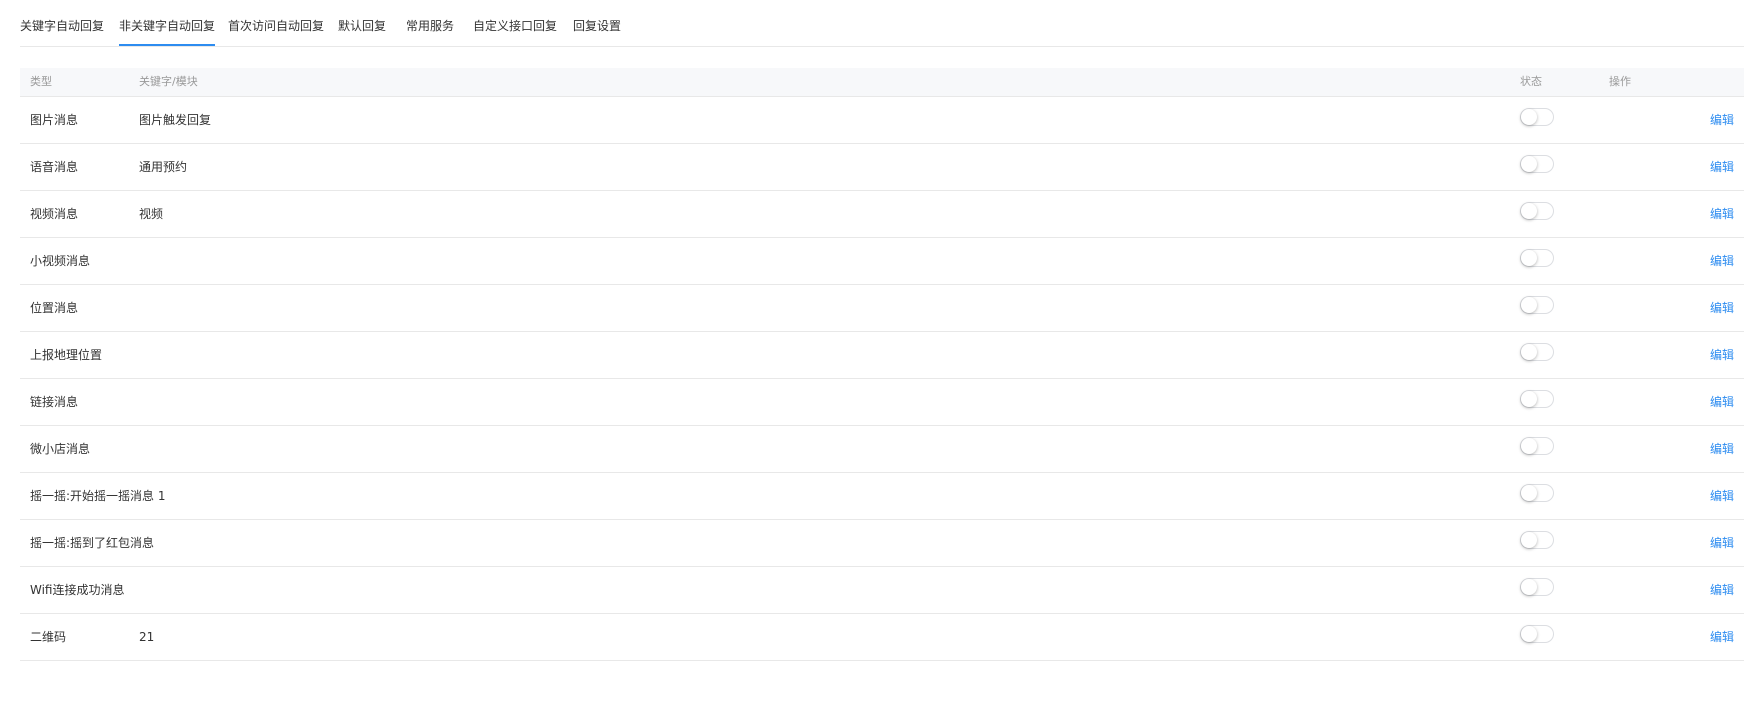  I want to click on tab-first-visit-auto-reply: 首次访问自动回复, so click(276, 31).